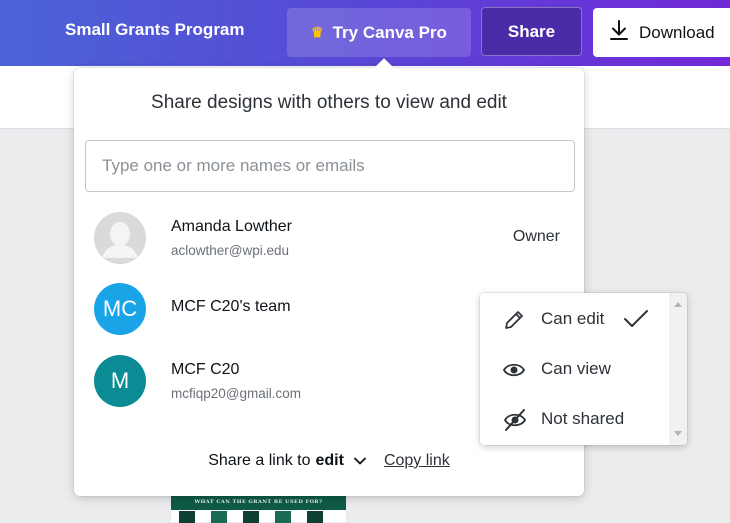  Describe the element at coordinates (329, 238) in the screenshot. I see `member-row: Amanda Lowther aclowther@wpi.edu Owner` at that location.